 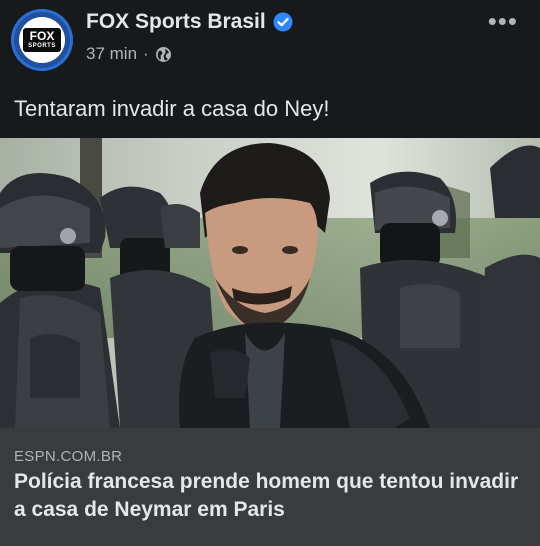 I want to click on post-caption: Tentaram invadir a casa do Ney!, so click(x=172, y=108).